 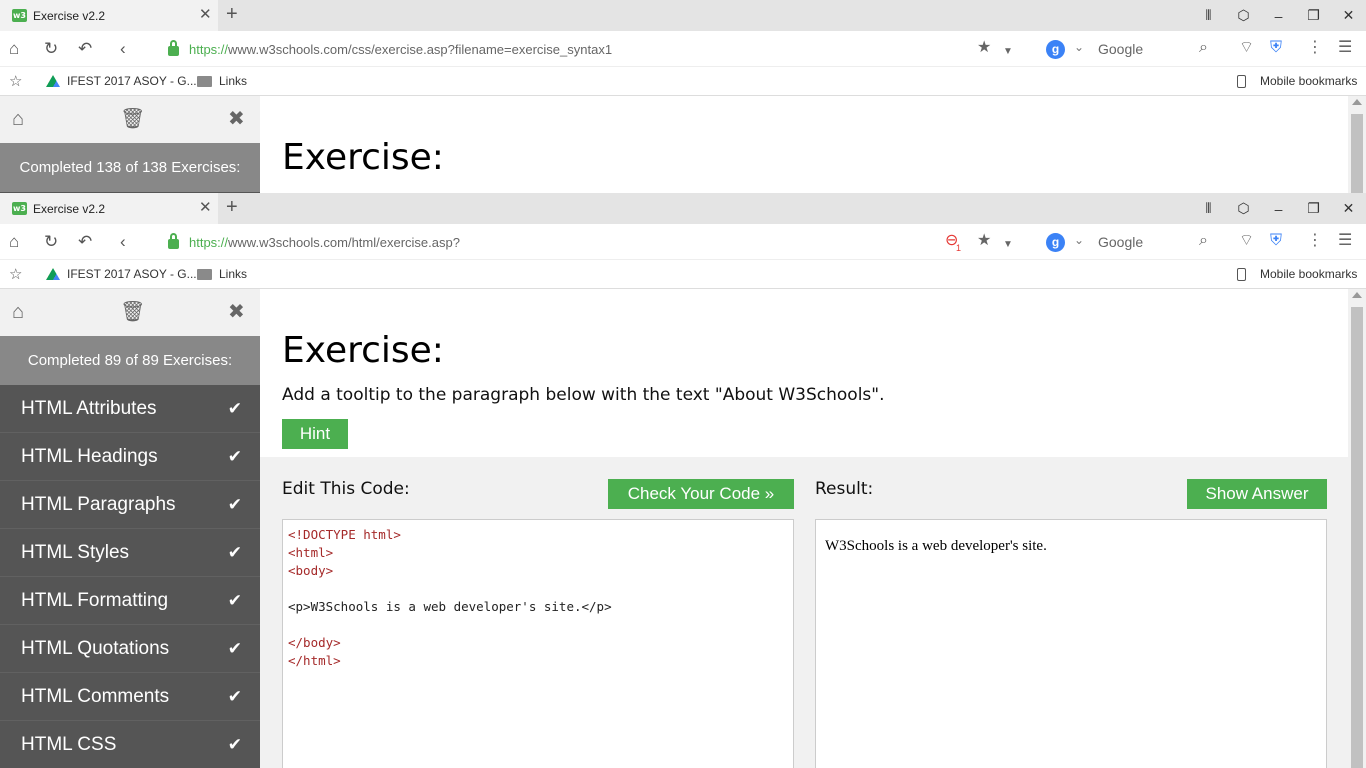 What do you see at coordinates (130, 360) in the screenshot?
I see `progress-label: Completed 89 of 89 Exercises:` at bounding box center [130, 360].